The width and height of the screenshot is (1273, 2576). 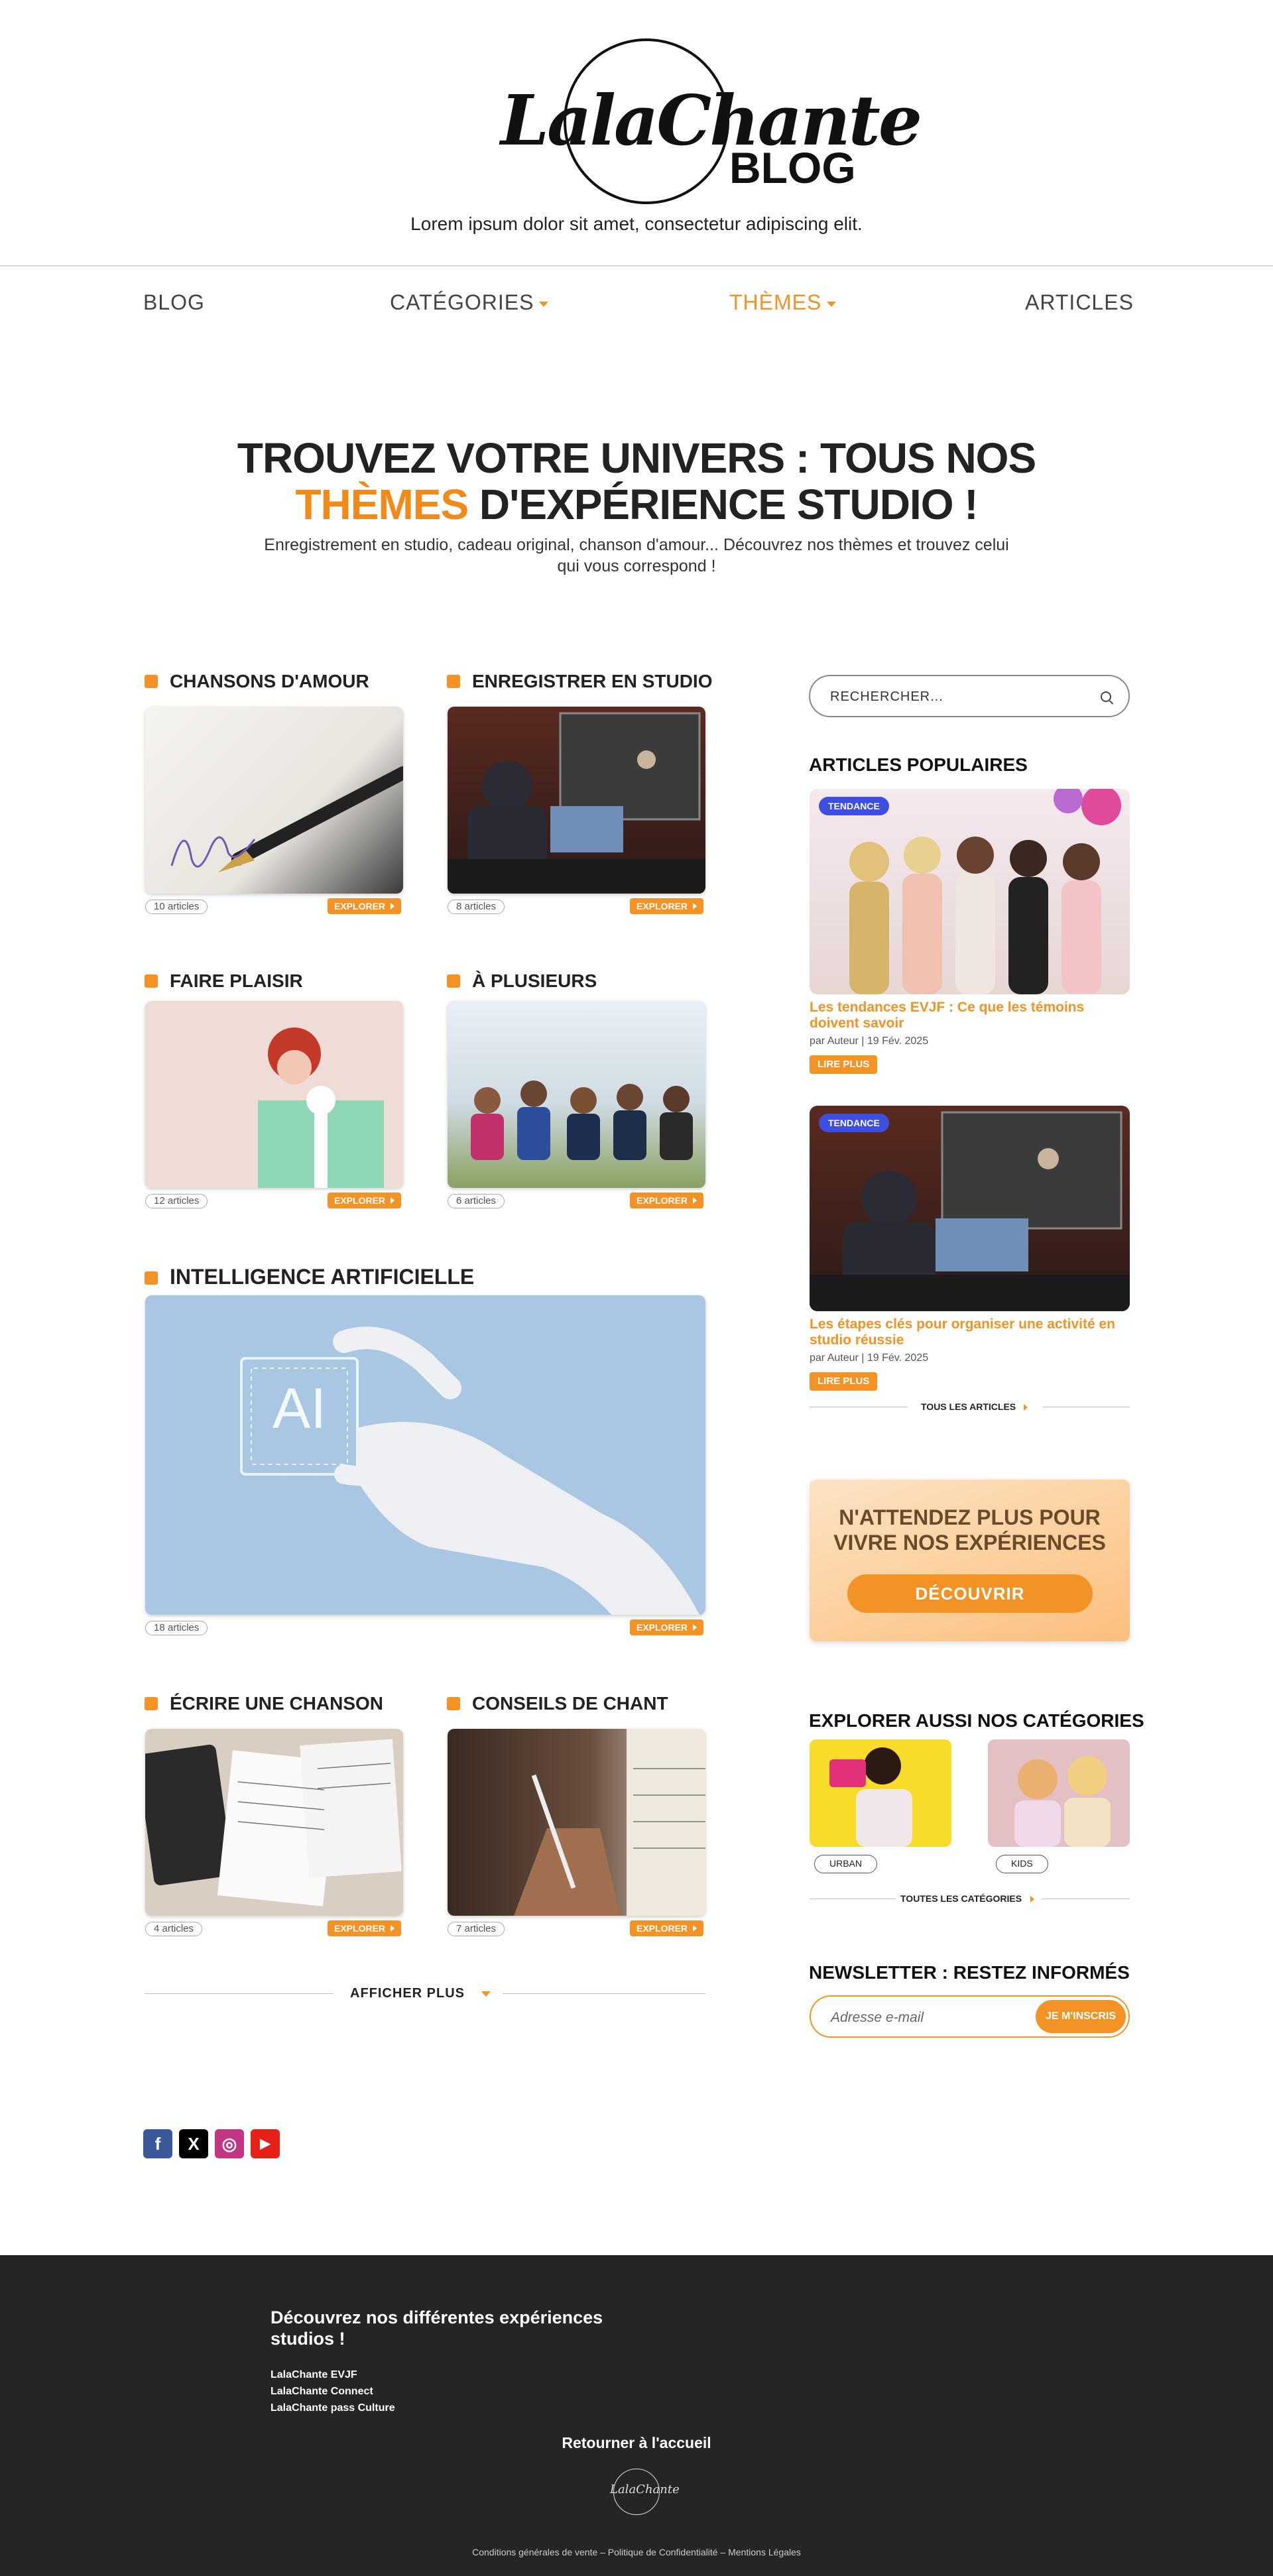 What do you see at coordinates (462, 302) in the screenshot?
I see `nav-label: CATÉGORIES` at bounding box center [462, 302].